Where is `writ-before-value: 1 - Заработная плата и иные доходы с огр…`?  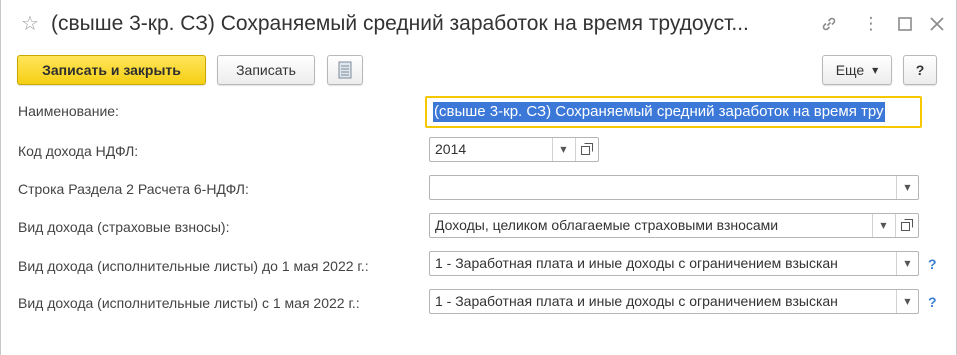 writ-before-value: 1 - Заработная плата и иные доходы с огр… is located at coordinates (636, 263).